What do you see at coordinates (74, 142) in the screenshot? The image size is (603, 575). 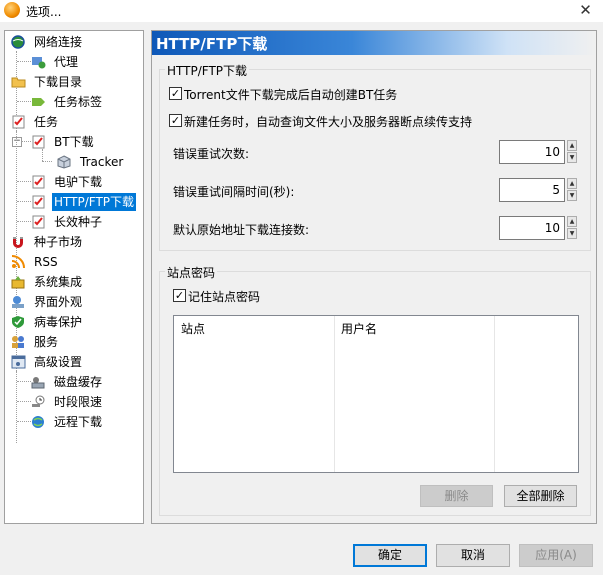 I see `tree-item-label: BT下载` at bounding box center [74, 142].